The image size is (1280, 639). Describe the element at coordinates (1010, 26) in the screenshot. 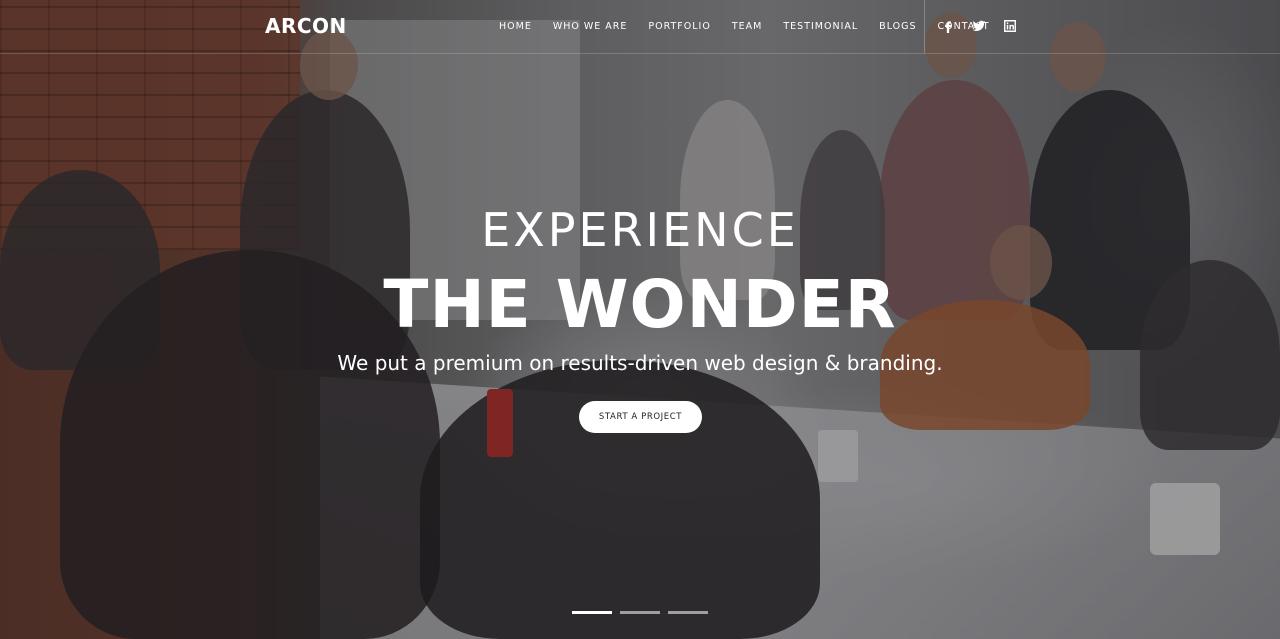

I see `linkedin-icon` at that location.